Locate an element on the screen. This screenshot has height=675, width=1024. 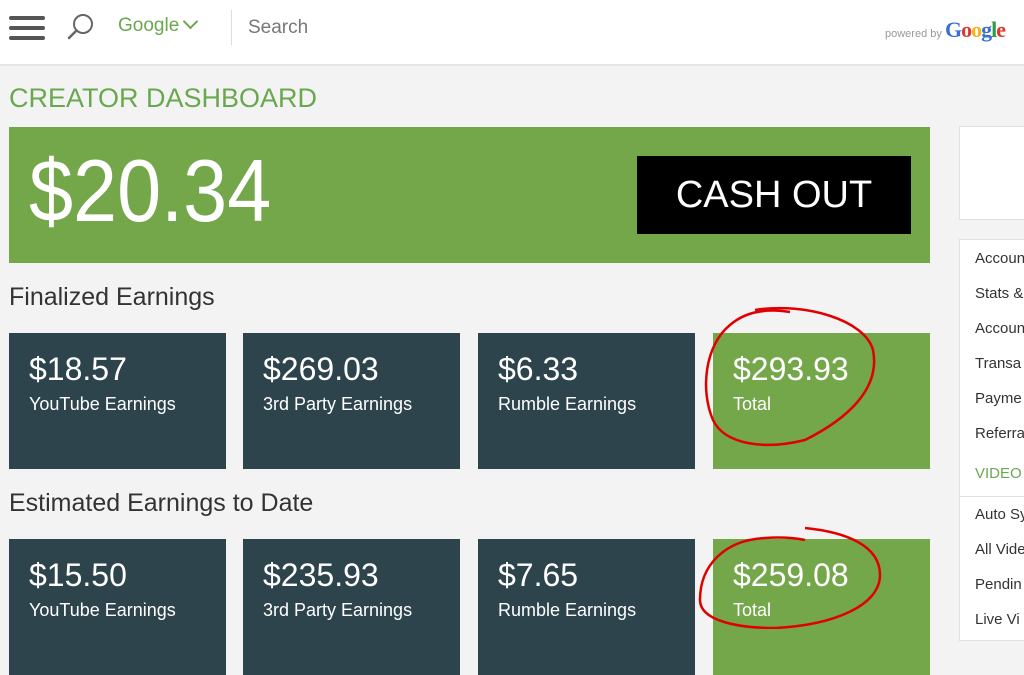
earnings-value: $15.50 is located at coordinates (78, 575).